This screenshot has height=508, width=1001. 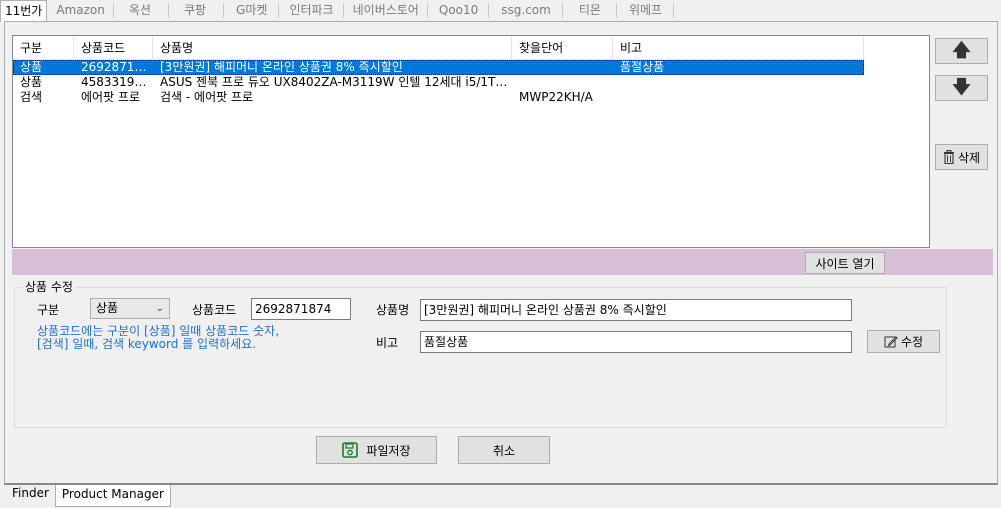 I want to click on header-note: 비고, so click(x=738, y=48).